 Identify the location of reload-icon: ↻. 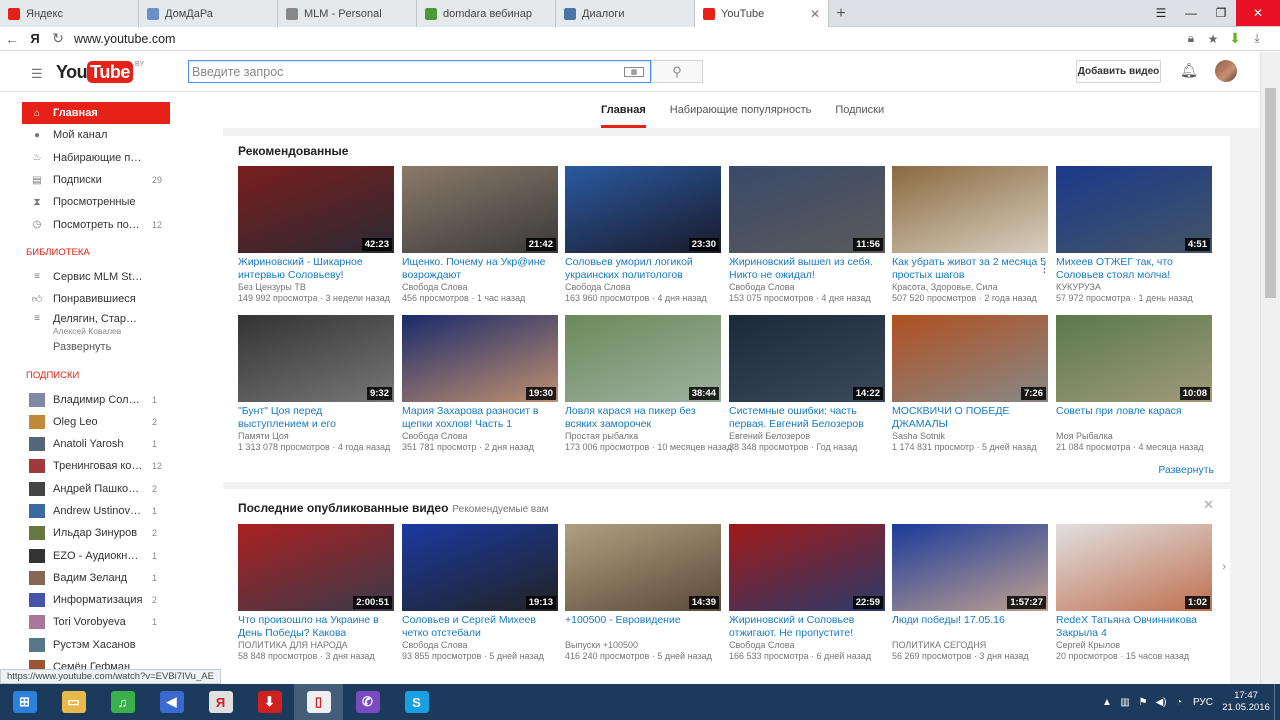
(58, 38).